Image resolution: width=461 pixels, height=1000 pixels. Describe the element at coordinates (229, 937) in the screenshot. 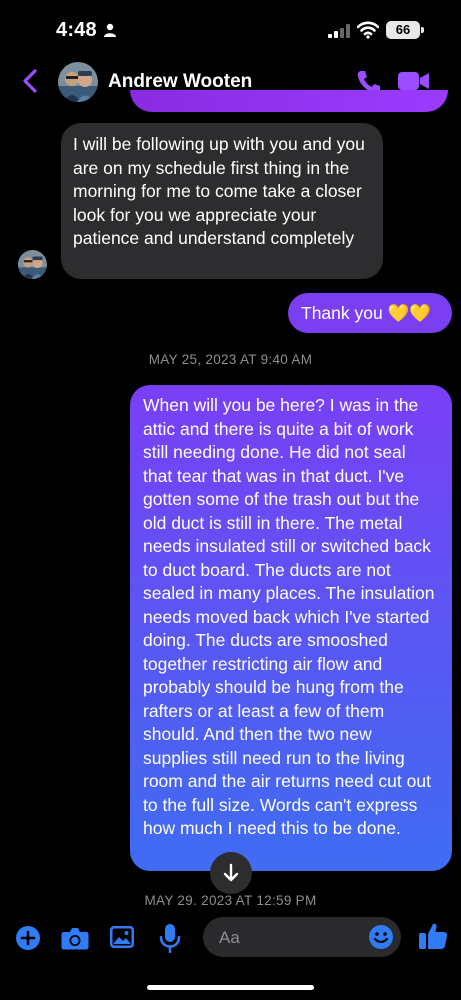

I see `message-input-placeholder: Aa` at that location.